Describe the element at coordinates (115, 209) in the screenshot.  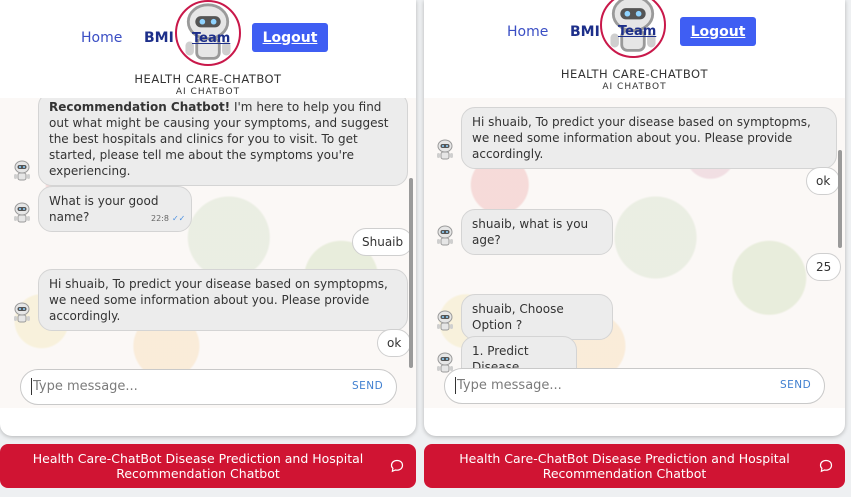
I see `bot-message-name: What is your good name?` at that location.